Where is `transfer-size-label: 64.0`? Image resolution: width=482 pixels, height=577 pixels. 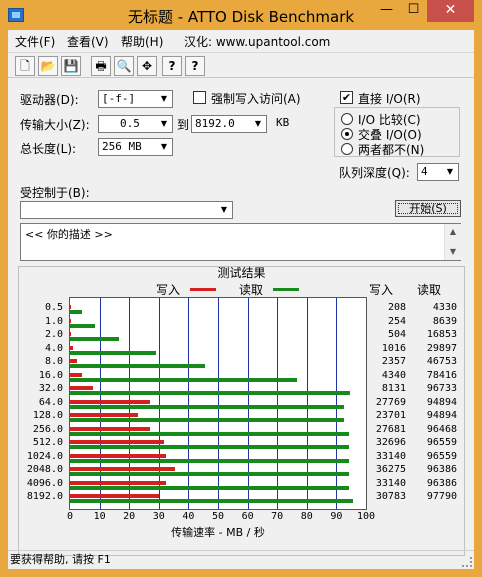
transfer-size-label: 64.0 is located at coordinates (50, 402).